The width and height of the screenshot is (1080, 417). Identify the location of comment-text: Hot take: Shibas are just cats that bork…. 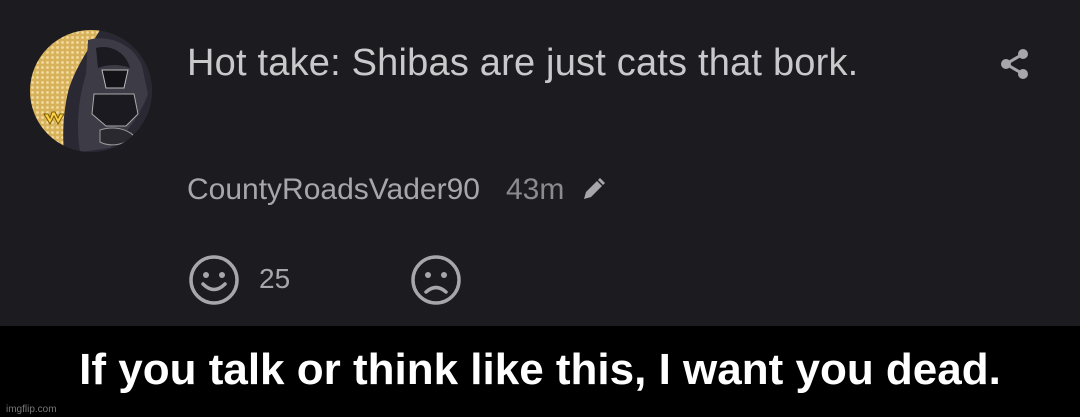
(523, 63).